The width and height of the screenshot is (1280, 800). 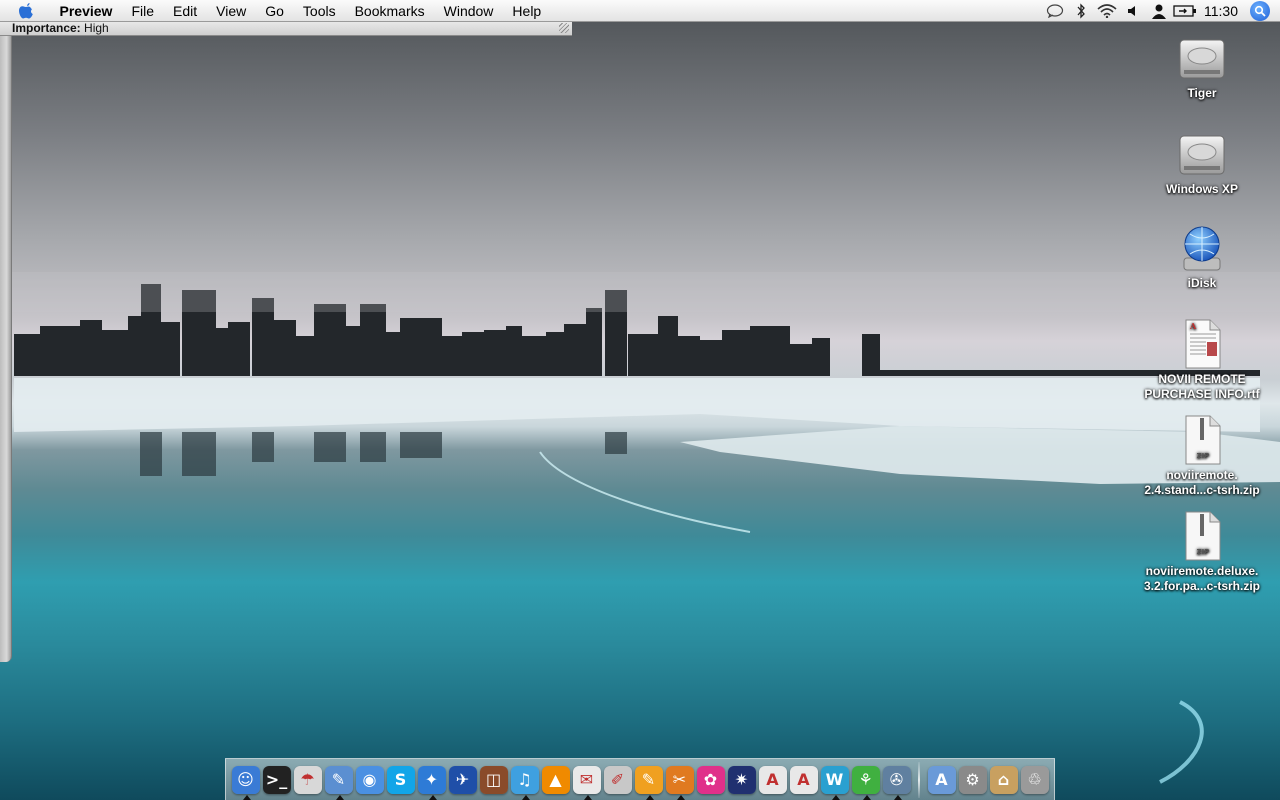 I want to click on desktop-icon-label-line1: NOVII REMOTE, so click(x=1202, y=379).